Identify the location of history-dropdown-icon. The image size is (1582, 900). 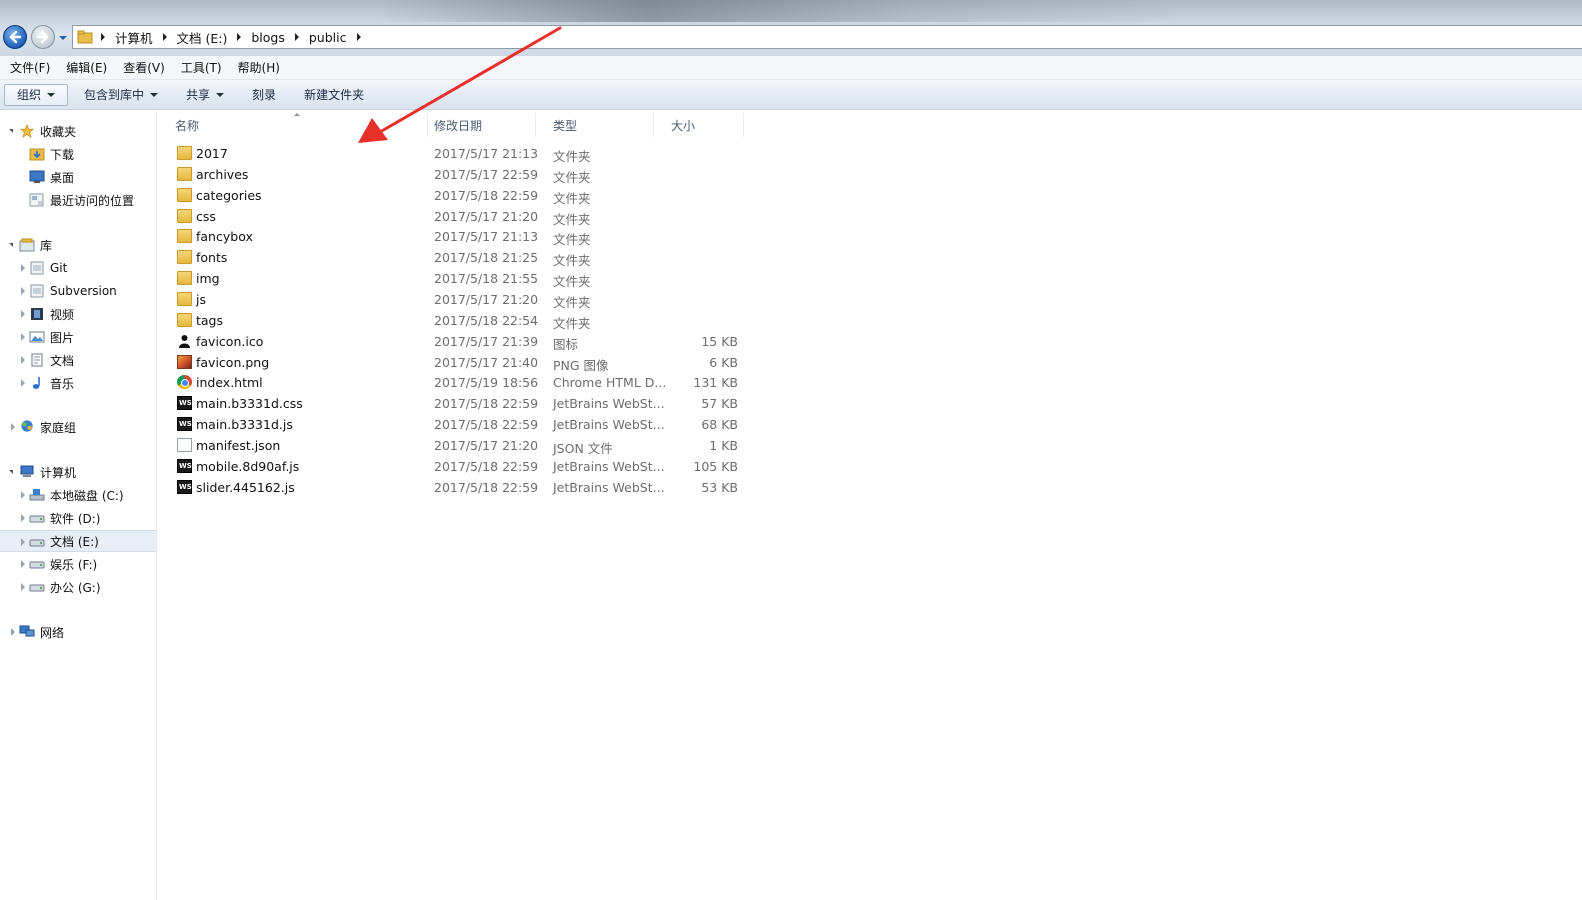
(63, 38).